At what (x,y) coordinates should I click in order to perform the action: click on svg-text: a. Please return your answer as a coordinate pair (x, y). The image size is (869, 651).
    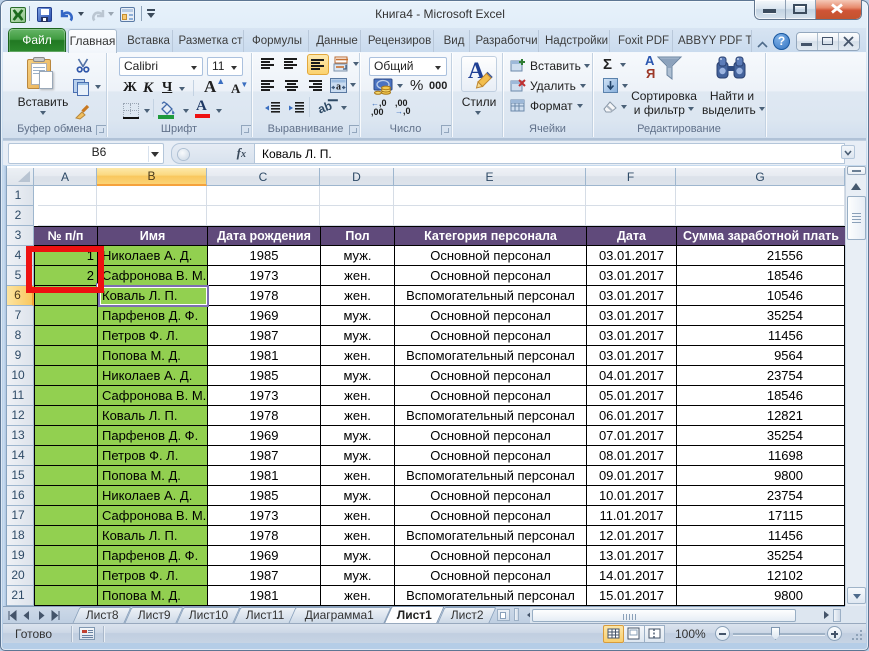
    Looking at the image, I should click on (338, 87).